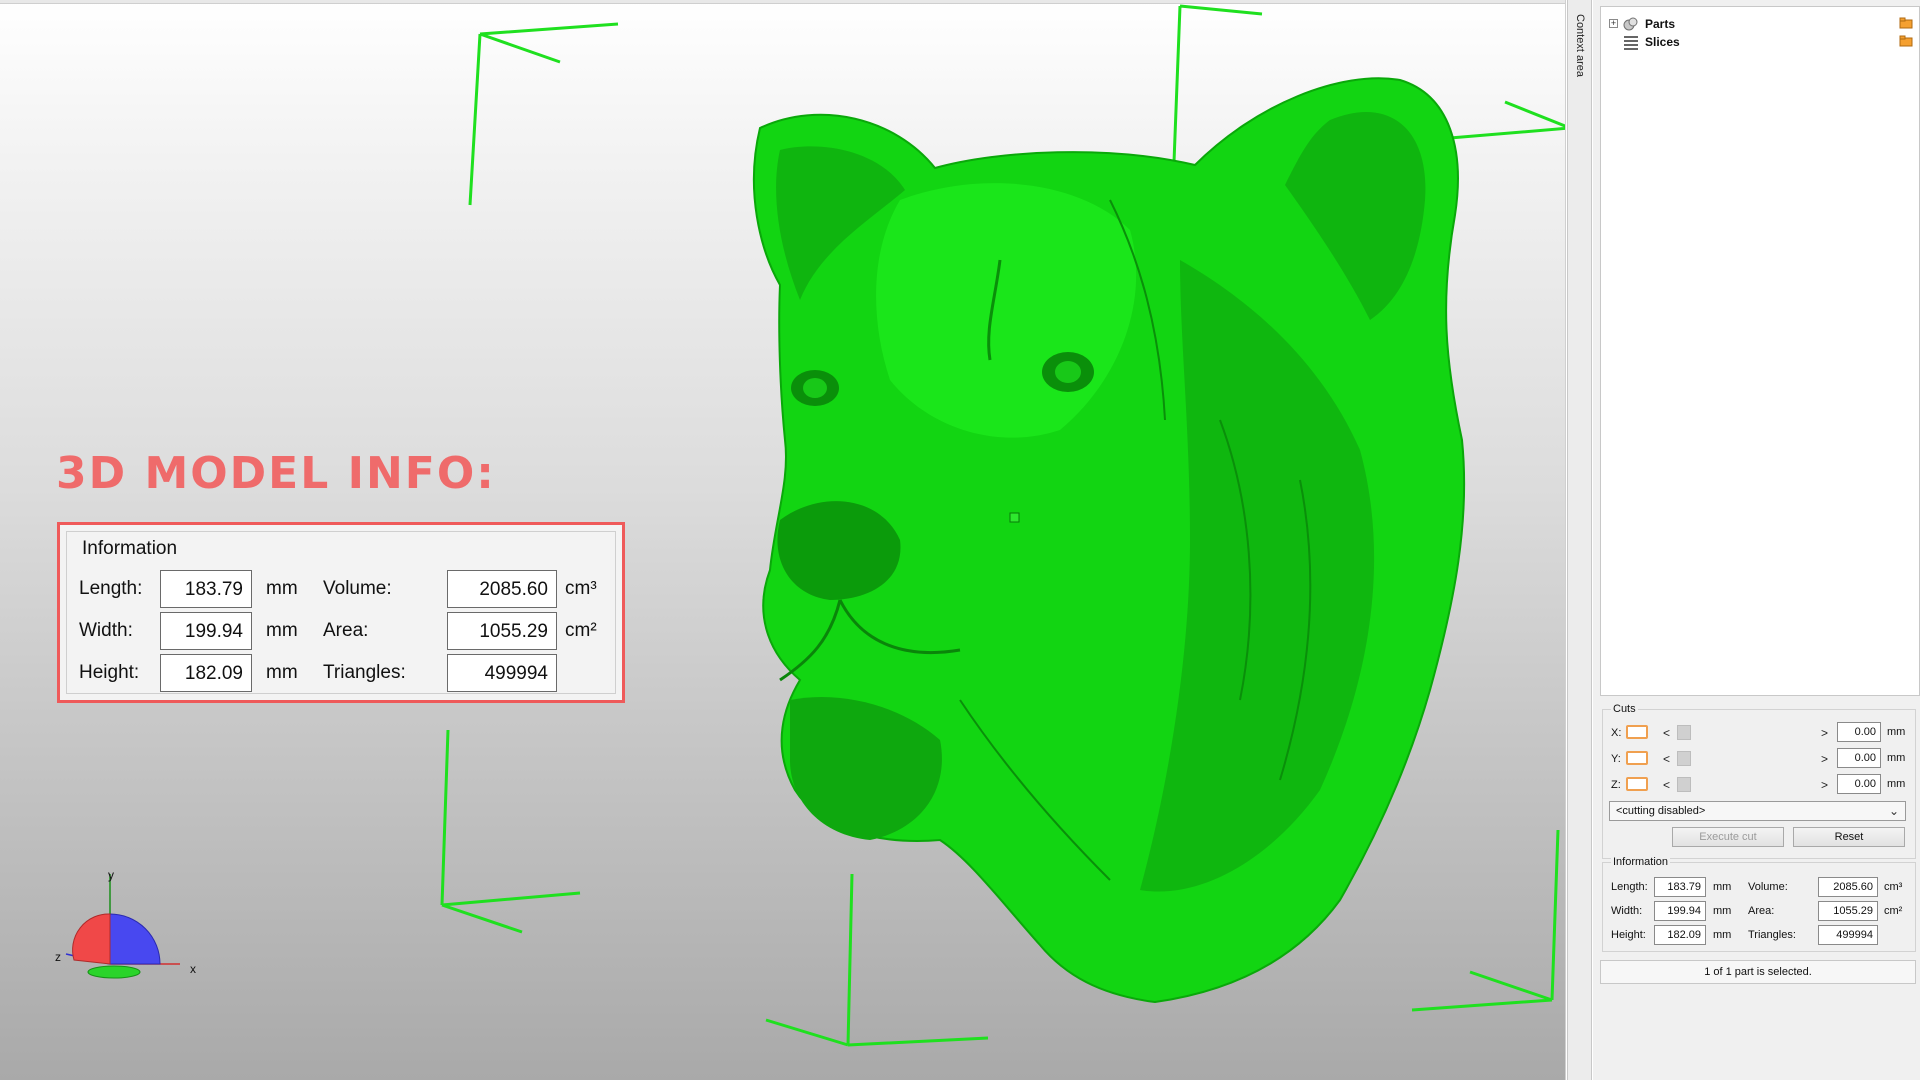 This screenshot has height=1080, width=1920. Describe the element at coordinates (109, 672) in the screenshot. I see `overlay-height-label: Height:` at that location.